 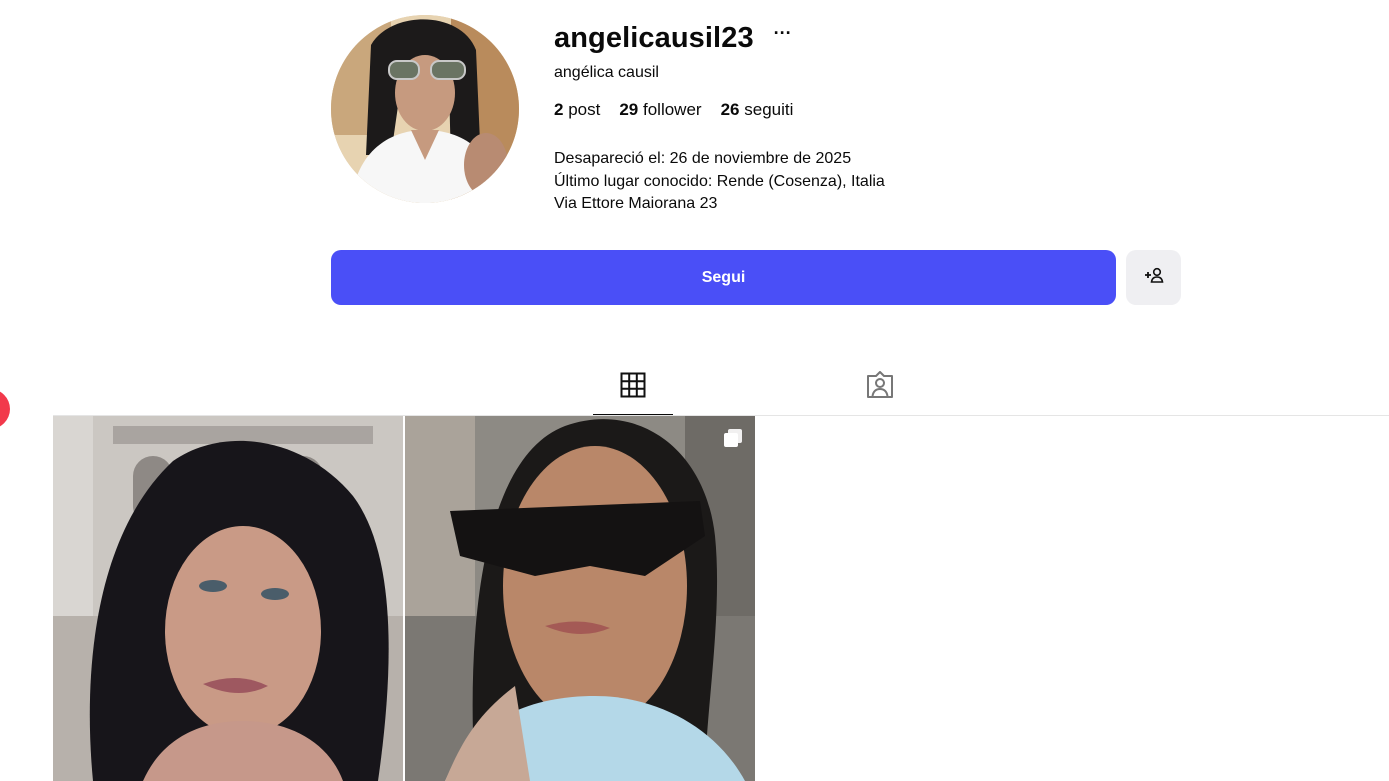 What do you see at coordinates (629, 109) in the screenshot?
I see `stat-followers-value: 29` at bounding box center [629, 109].